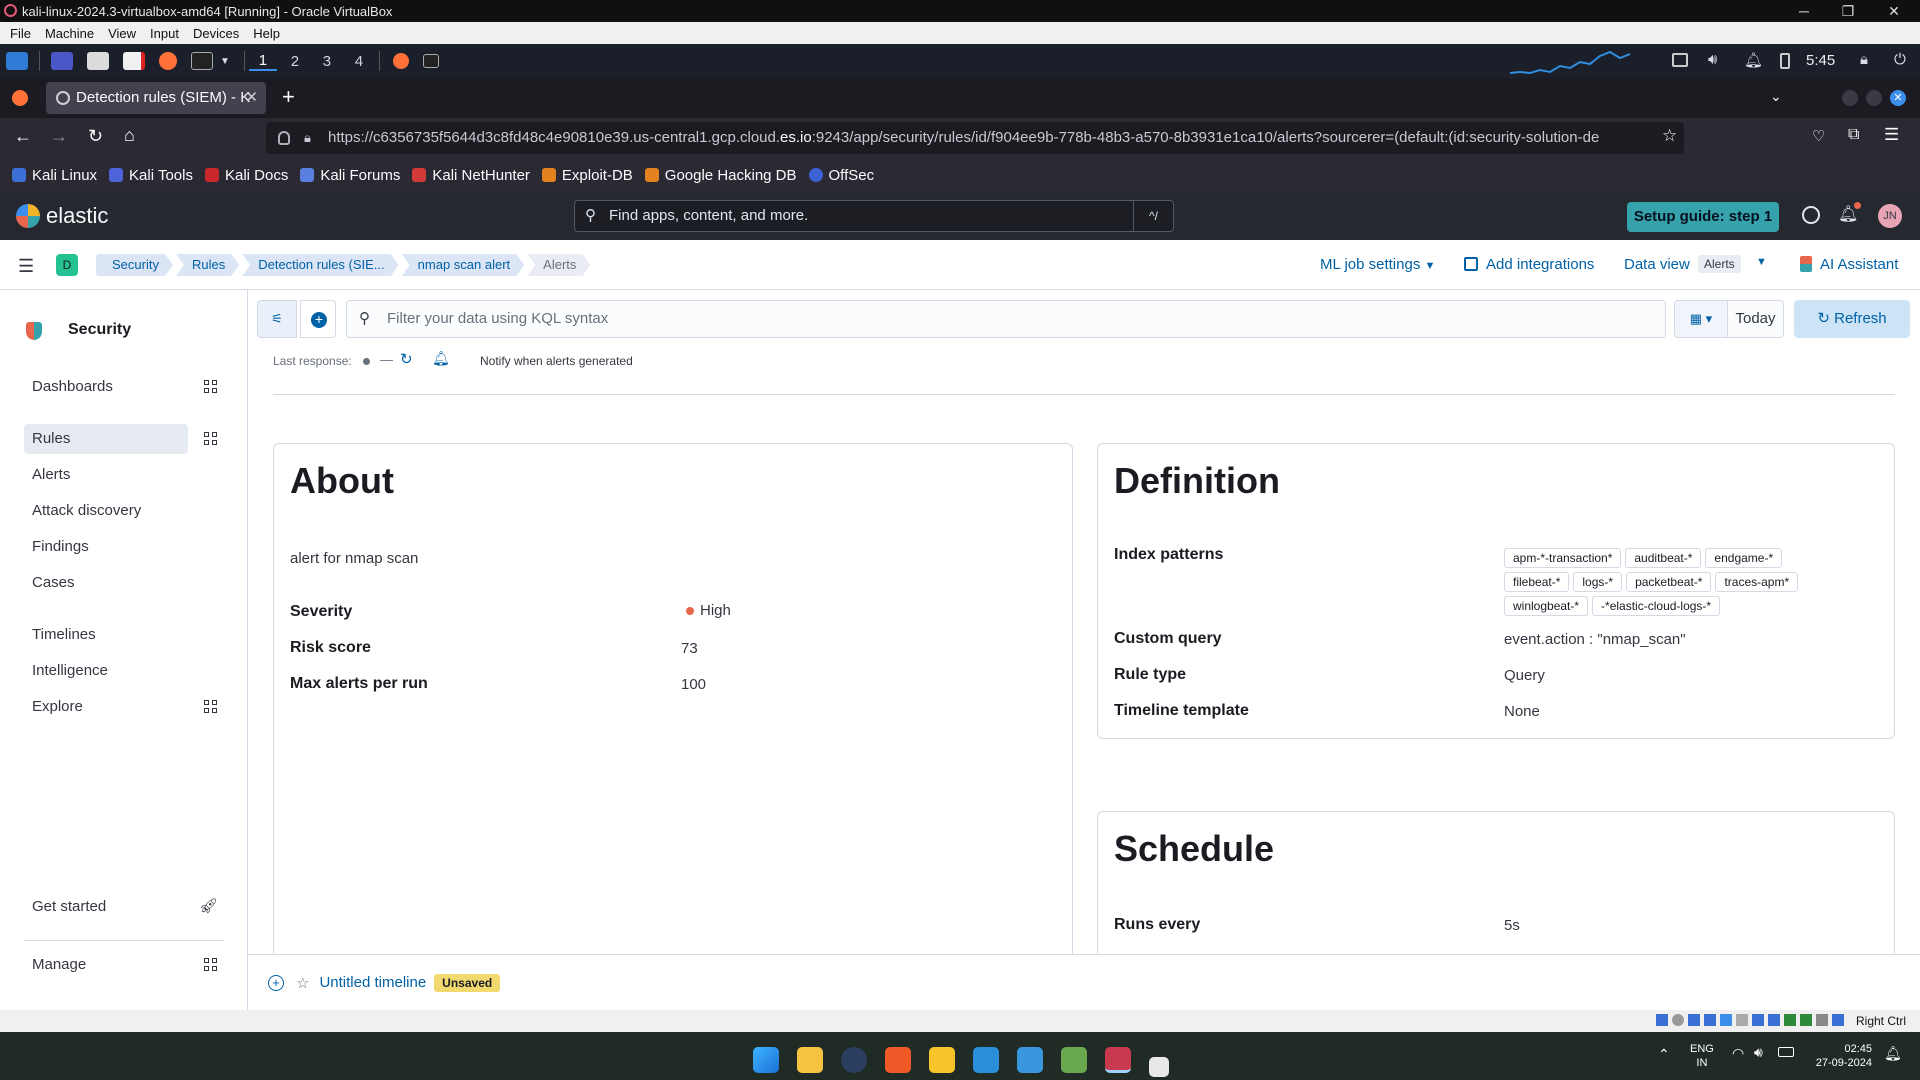 The image size is (1920, 1080). Describe the element at coordinates (246, 175) in the screenshot. I see `bookmark-kali-docs: Kali Docs` at that location.